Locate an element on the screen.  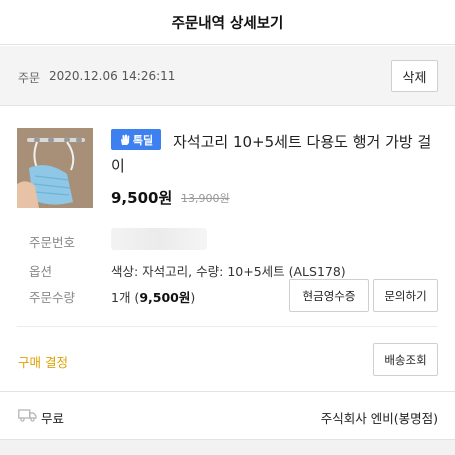
top-header: 주문내역 상세보기 is located at coordinates (227, 22).